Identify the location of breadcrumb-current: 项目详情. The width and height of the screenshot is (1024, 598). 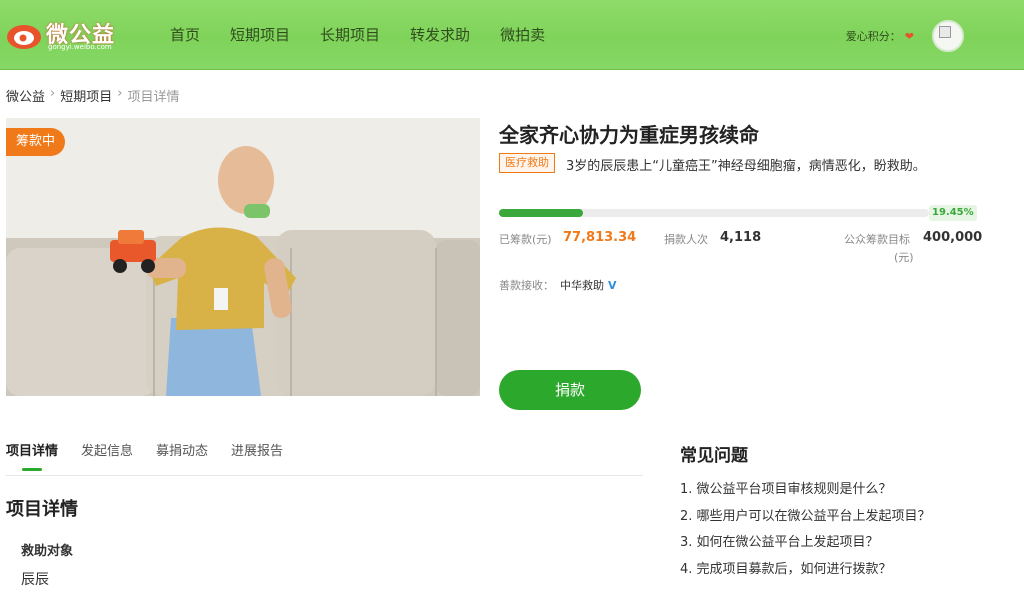
(153, 97).